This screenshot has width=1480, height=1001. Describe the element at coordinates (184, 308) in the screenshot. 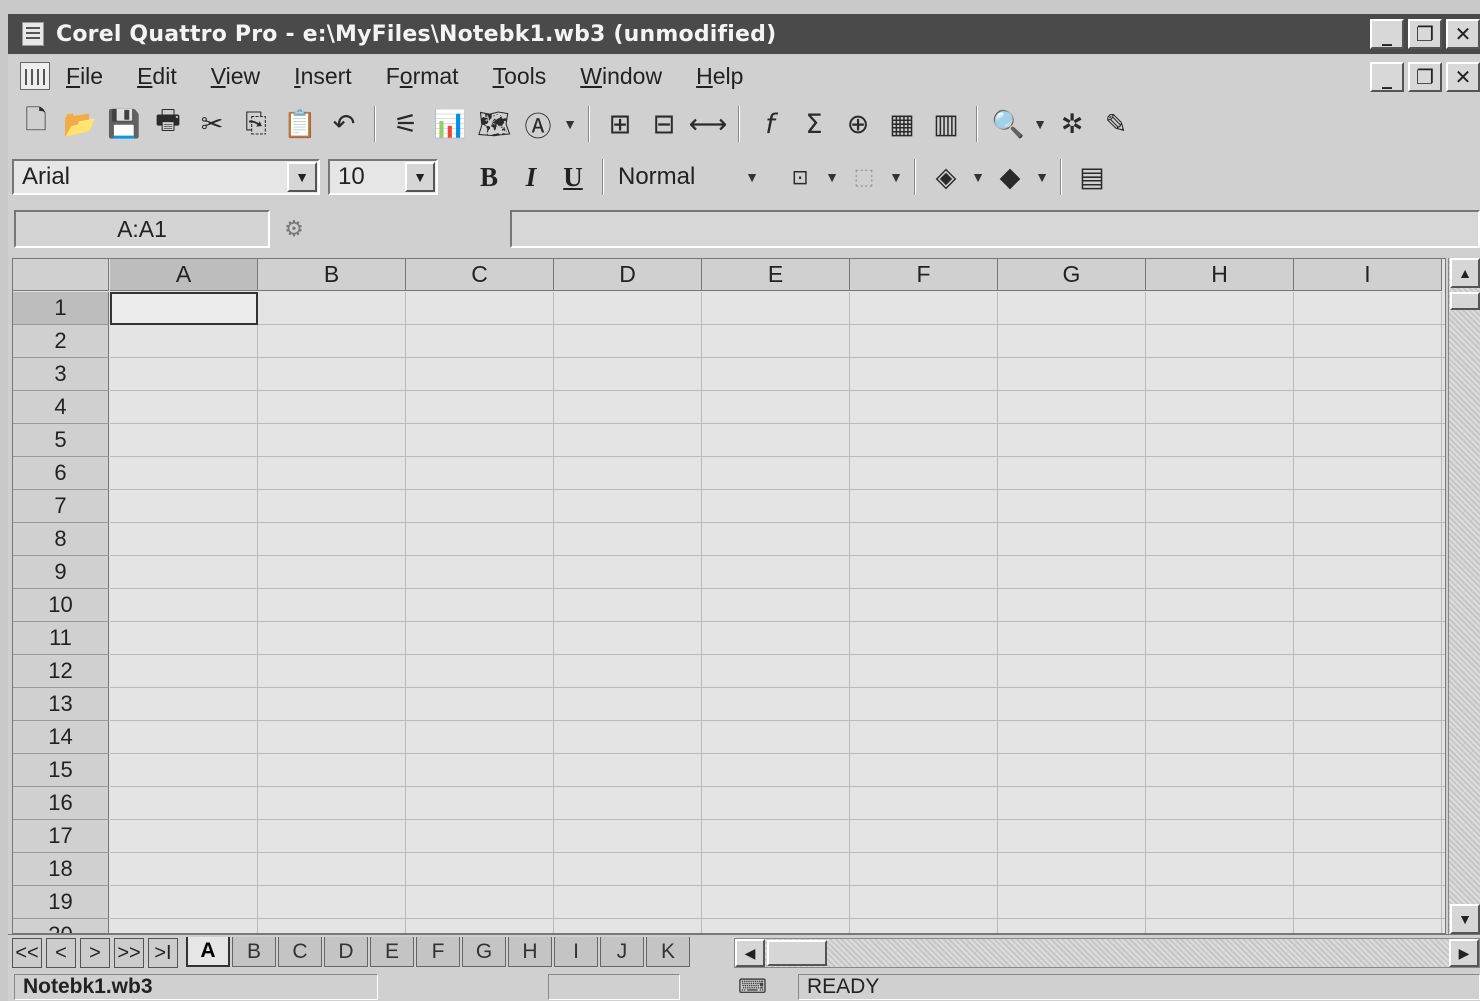

I see `active-cell` at that location.